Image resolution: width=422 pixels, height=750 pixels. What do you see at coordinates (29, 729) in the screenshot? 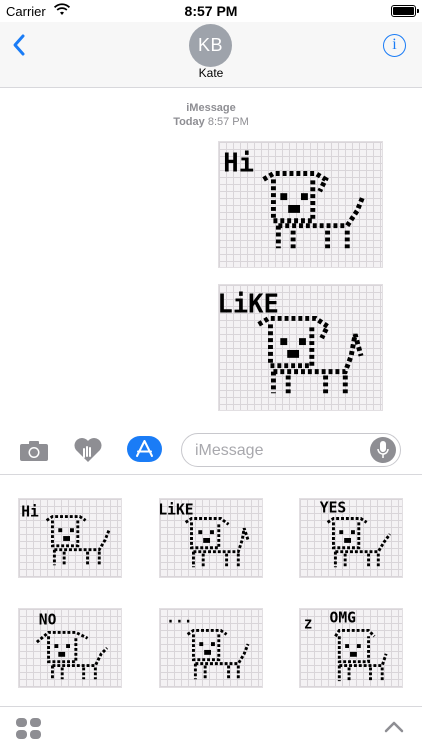
I see `app-drawer-icon` at bounding box center [29, 729].